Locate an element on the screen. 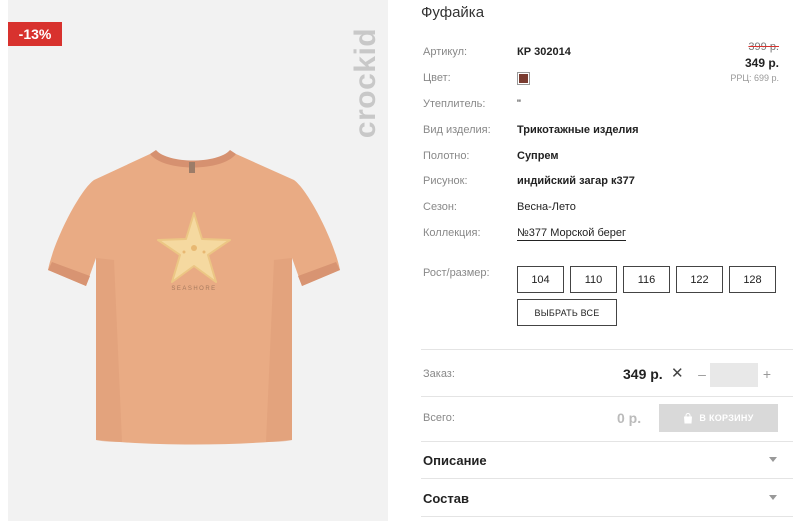 The height and width of the screenshot is (521, 800). accordion-composition: Состав is located at coordinates (446, 498).